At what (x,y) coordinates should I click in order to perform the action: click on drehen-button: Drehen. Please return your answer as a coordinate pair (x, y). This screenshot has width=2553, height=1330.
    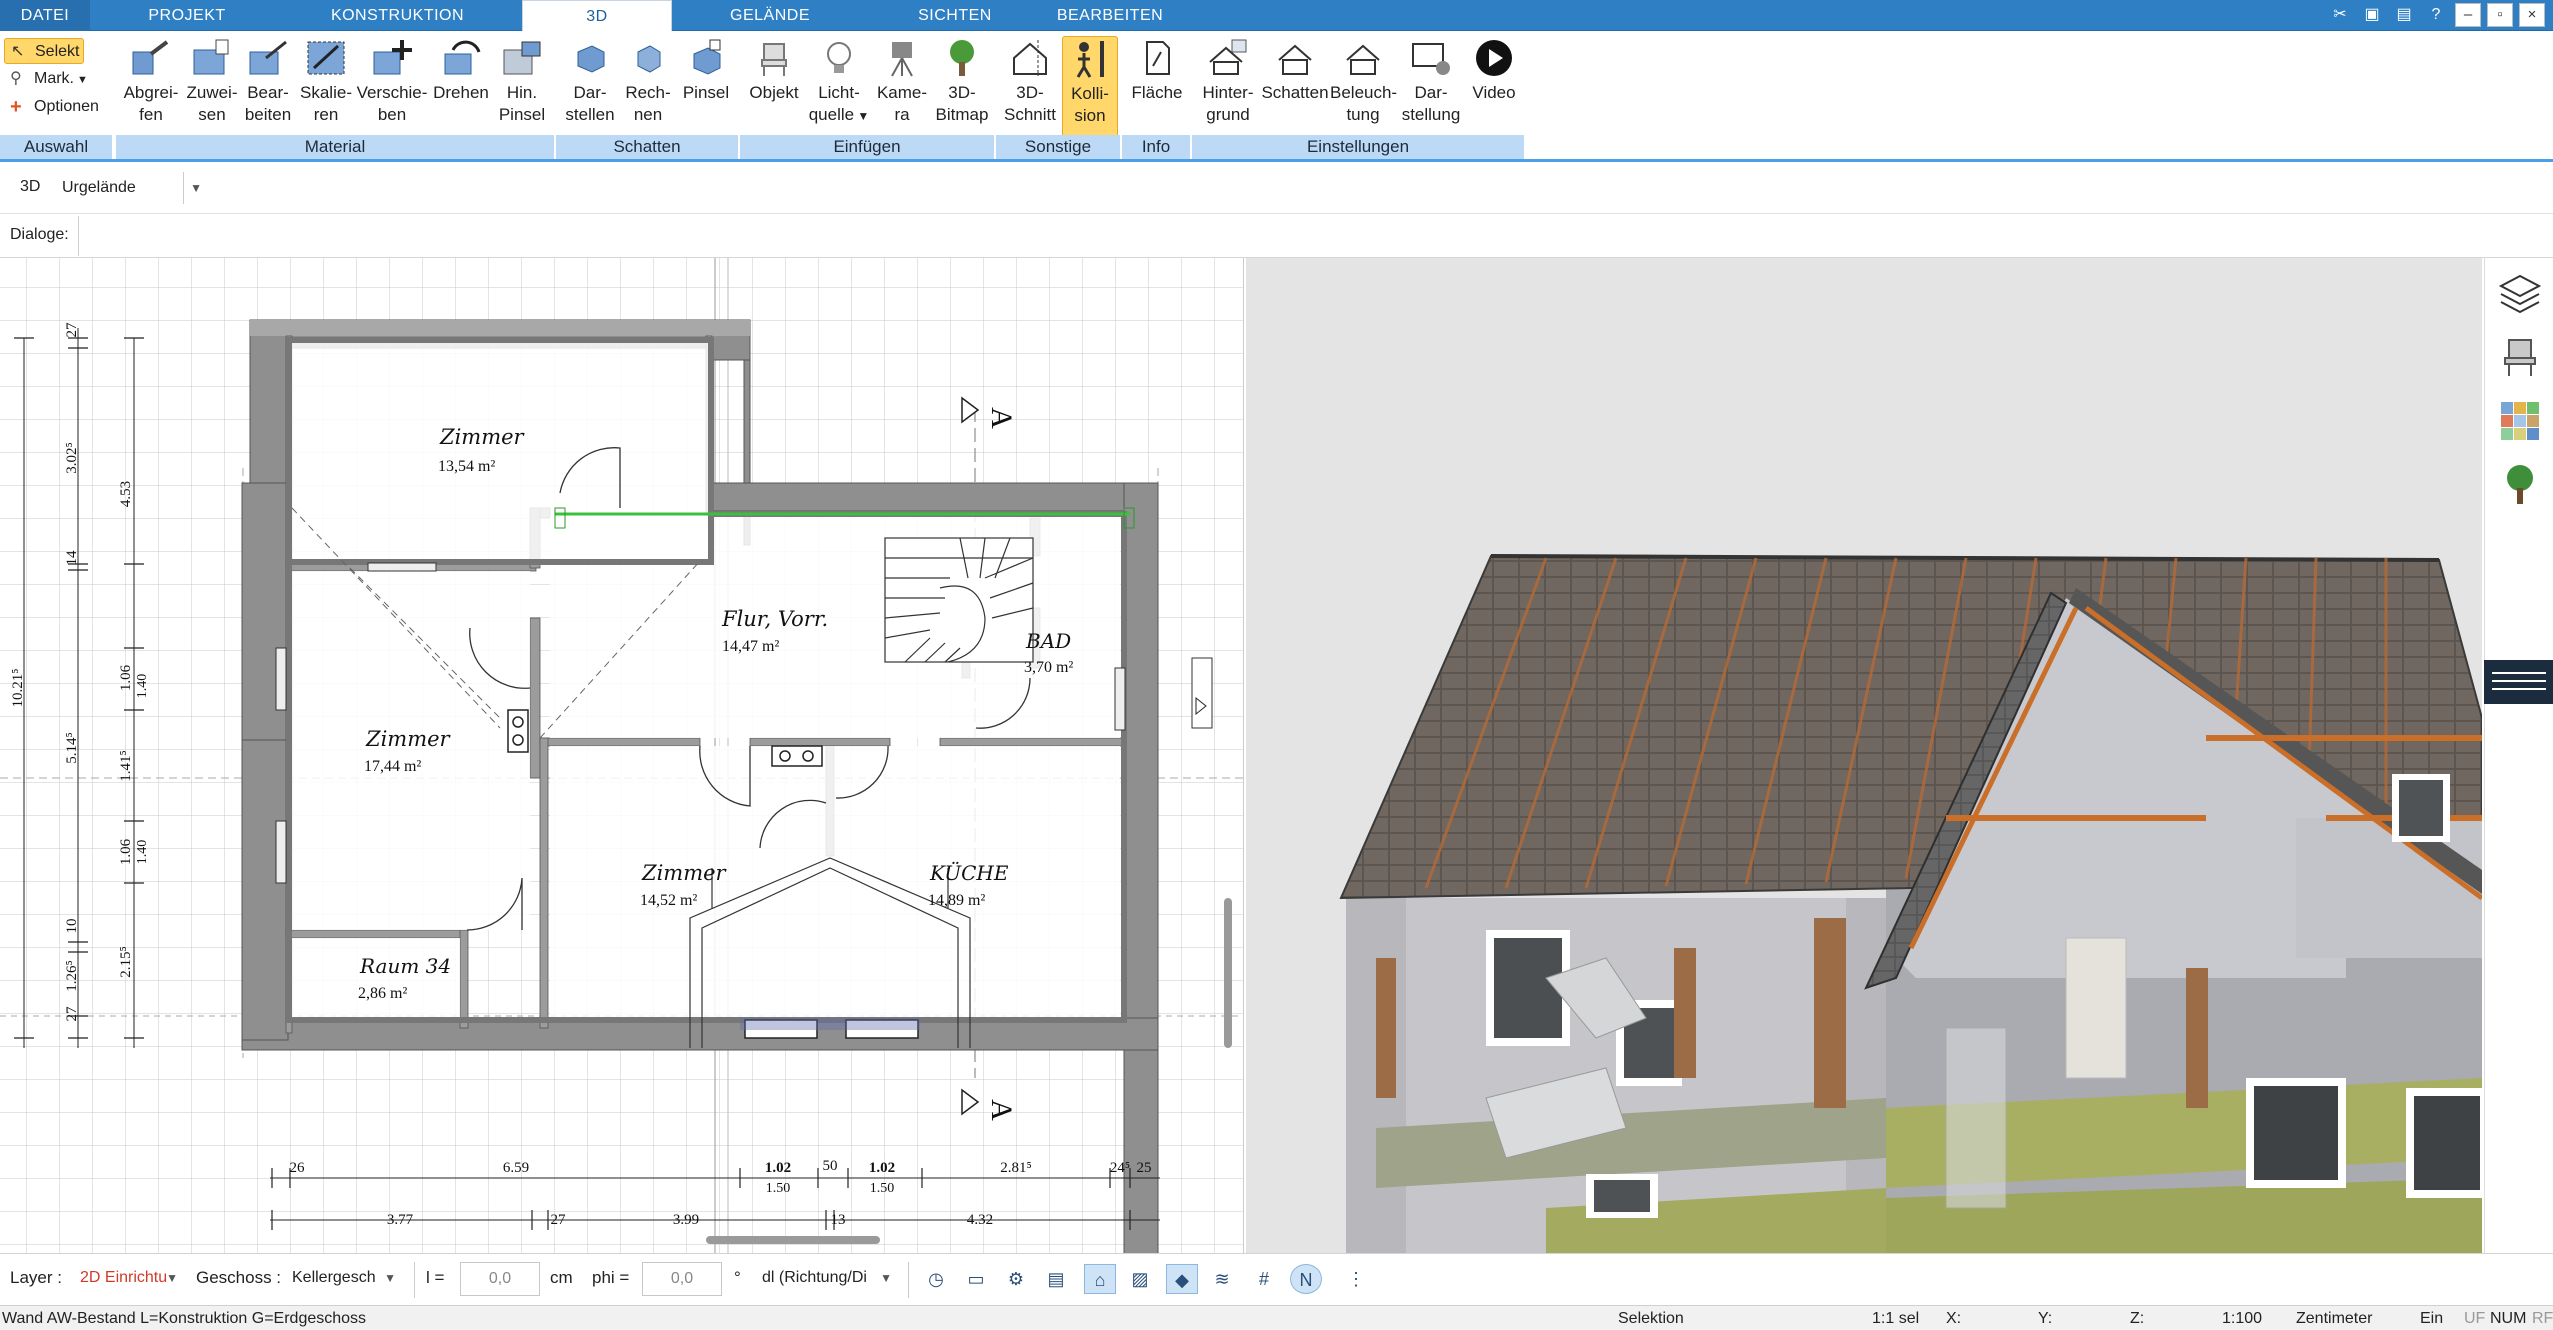
    Looking at the image, I should click on (461, 88).